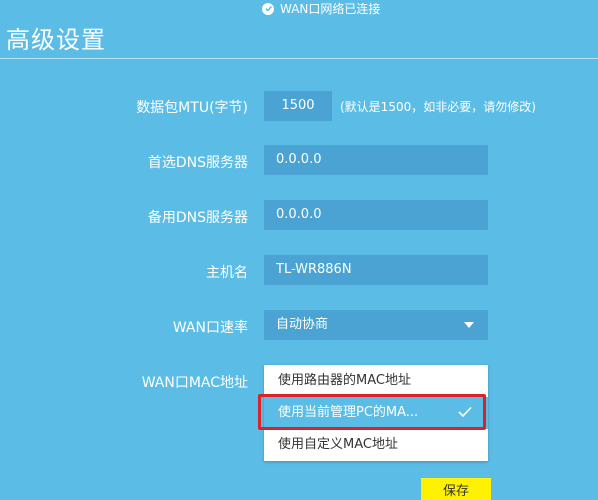 Image resolution: width=598 pixels, height=500 pixels. I want to click on wan-mac-option-router: 使用路由器的MAC地址, so click(376, 381).